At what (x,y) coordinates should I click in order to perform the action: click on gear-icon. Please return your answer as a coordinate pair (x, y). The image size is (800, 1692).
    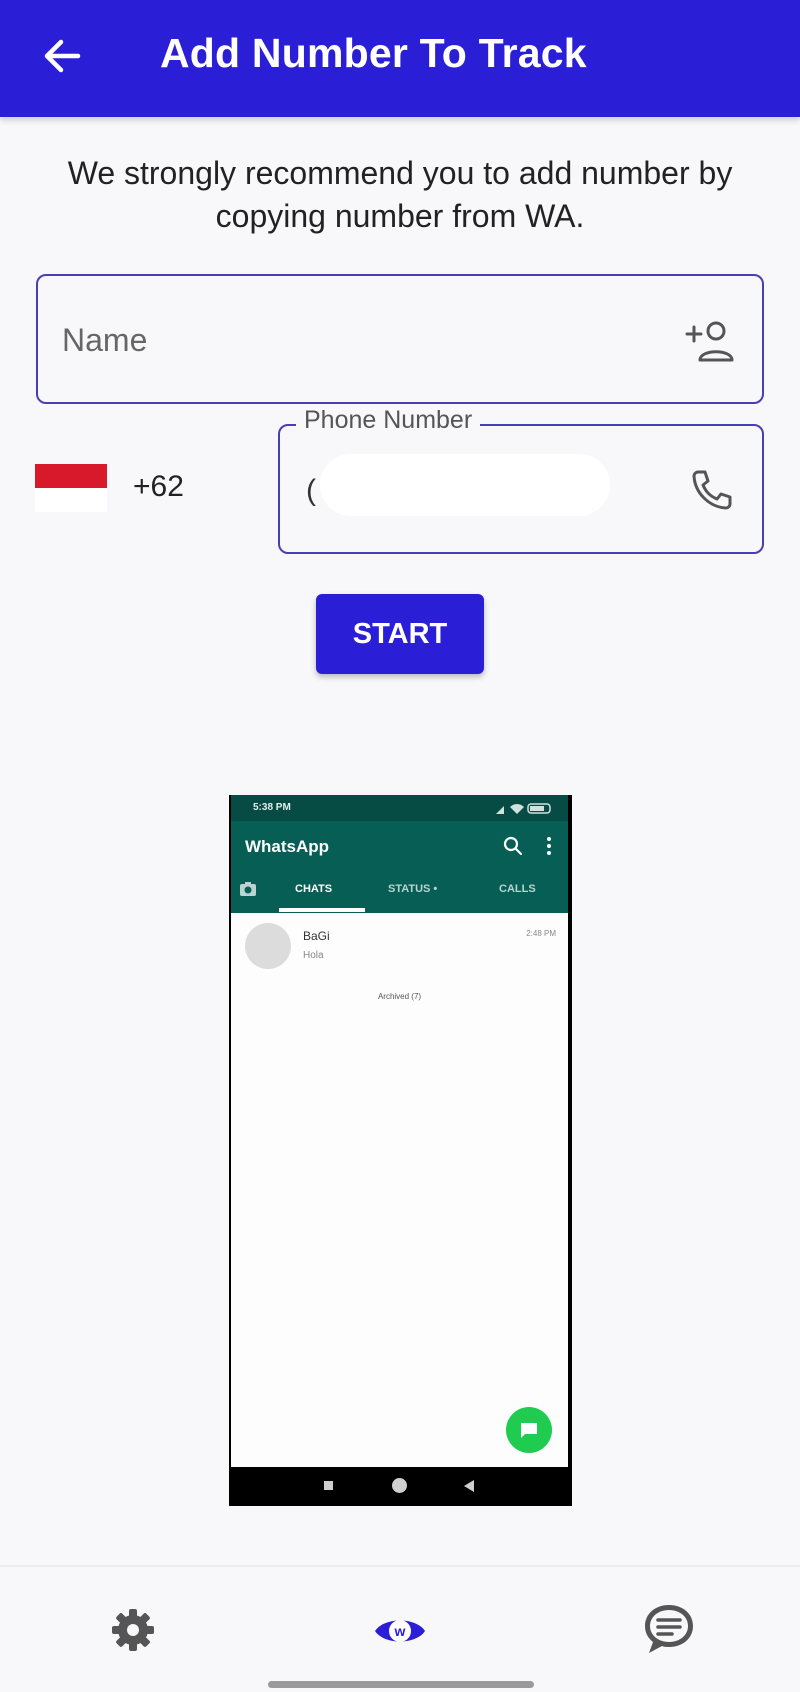
    Looking at the image, I should click on (133, 1630).